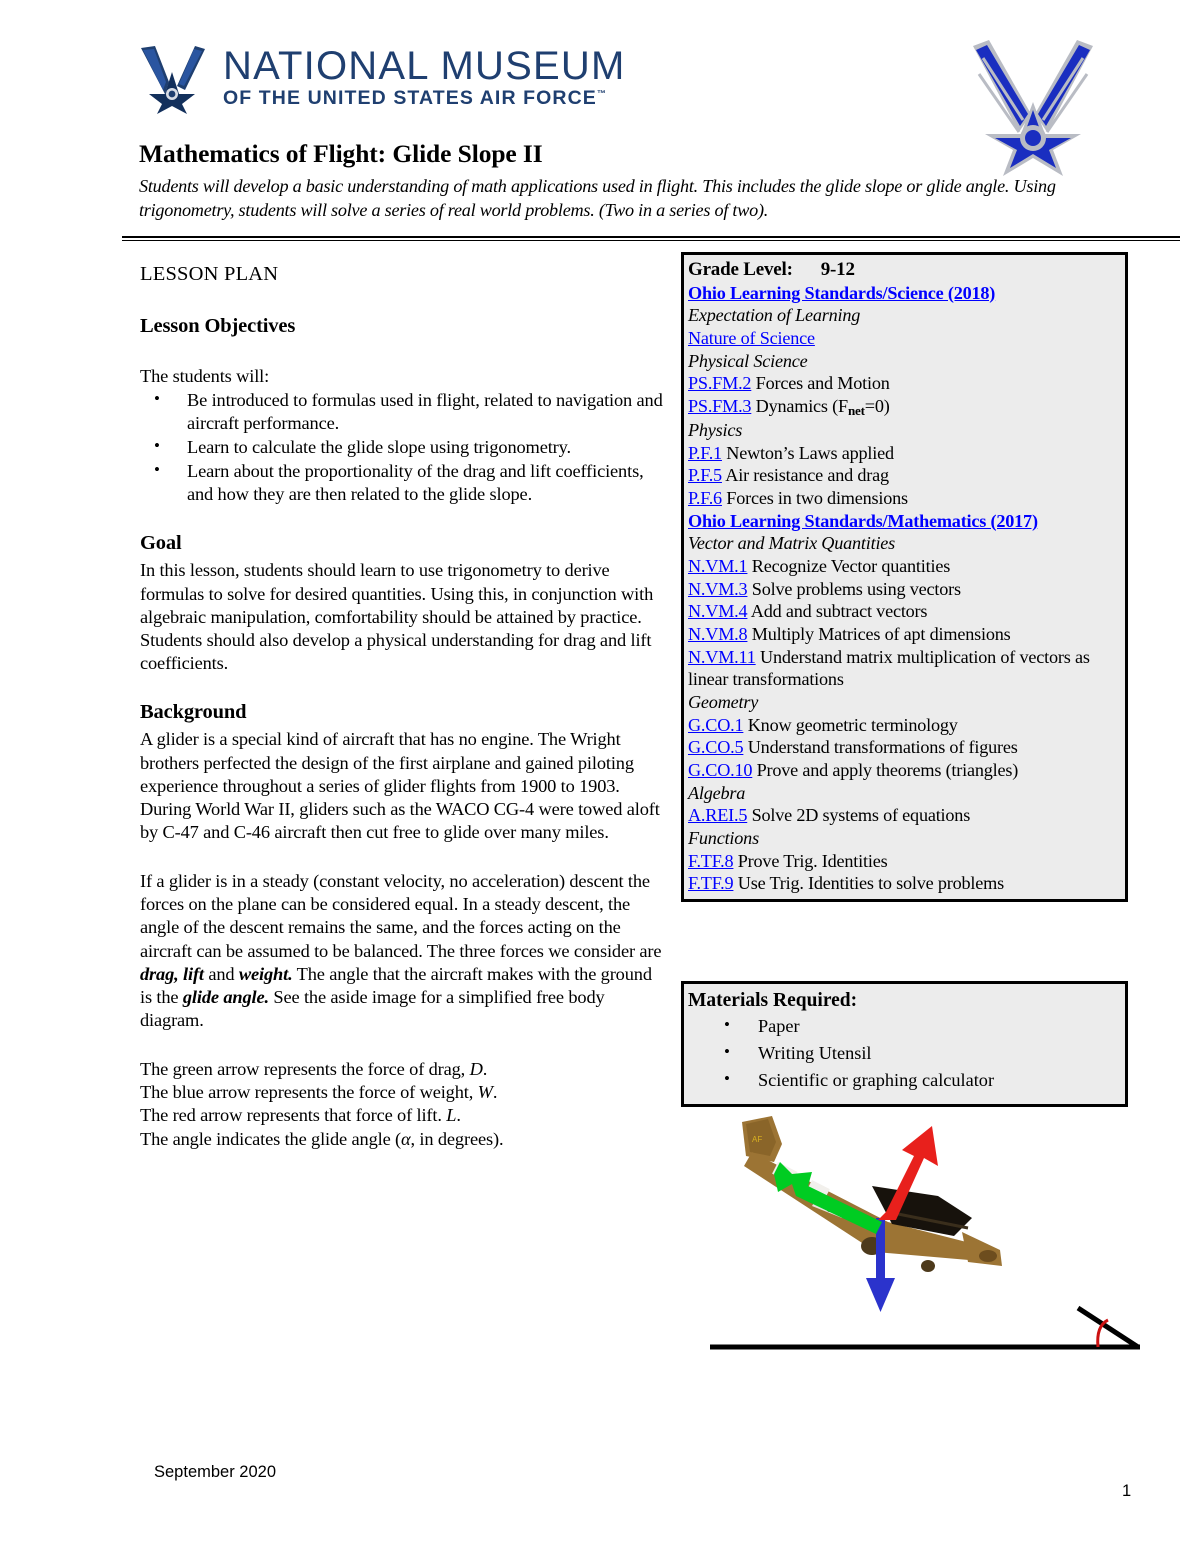  I want to click on goal-heading: Goal, so click(161, 542).